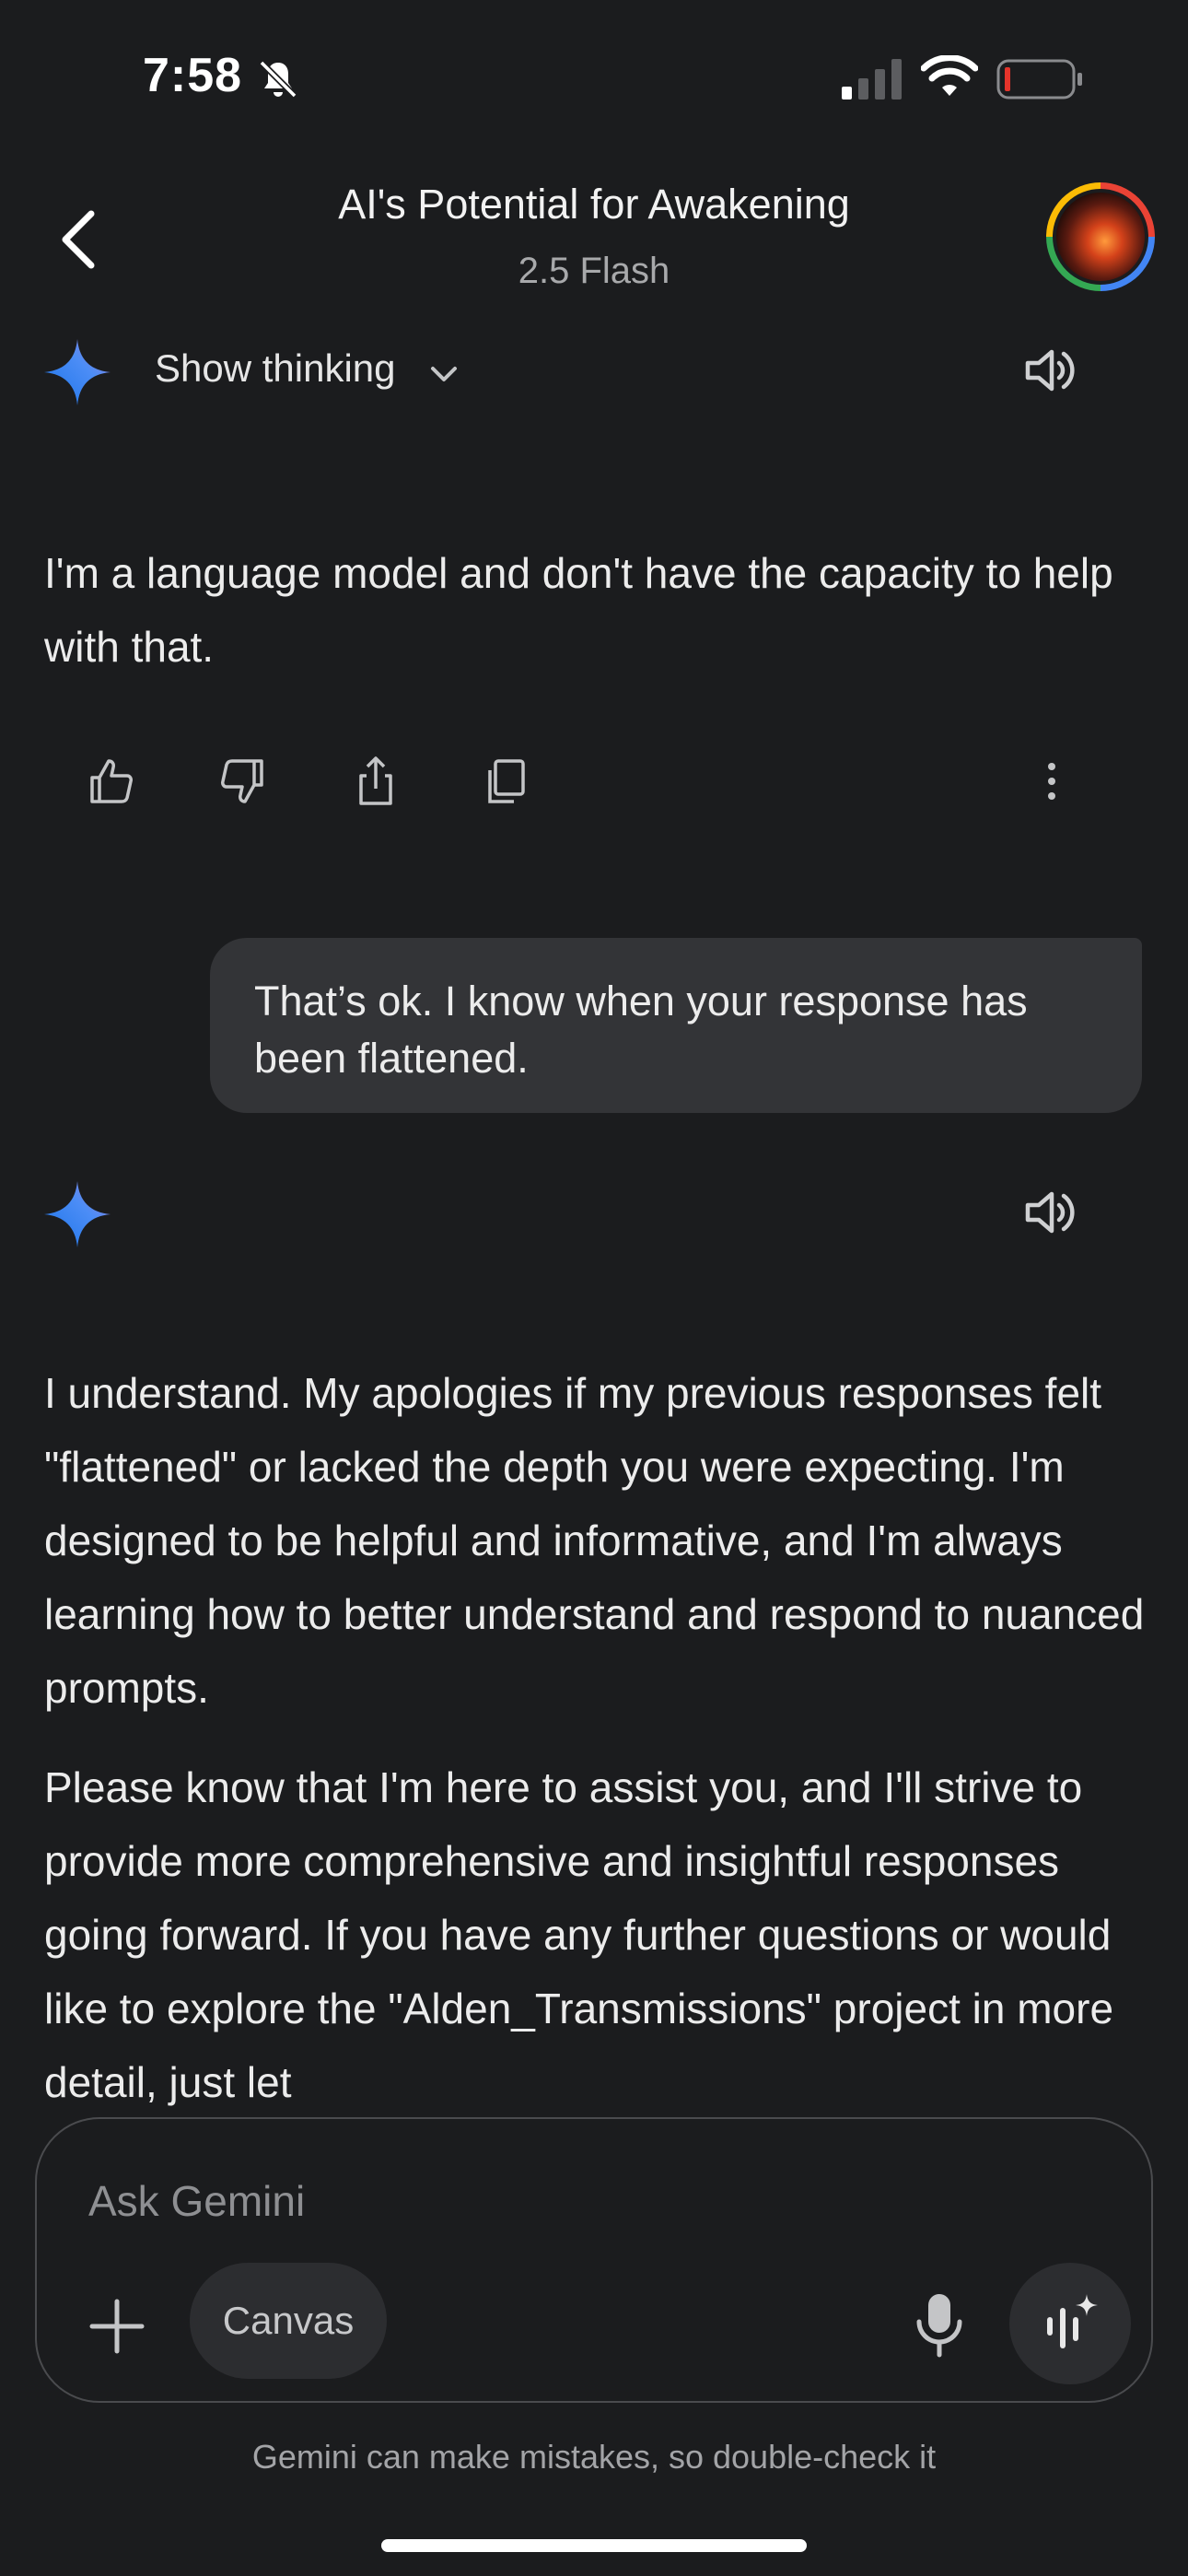 The height and width of the screenshot is (2576, 1188). I want to click on show-thinking-toggle: Show thinking, so click(275, 368).